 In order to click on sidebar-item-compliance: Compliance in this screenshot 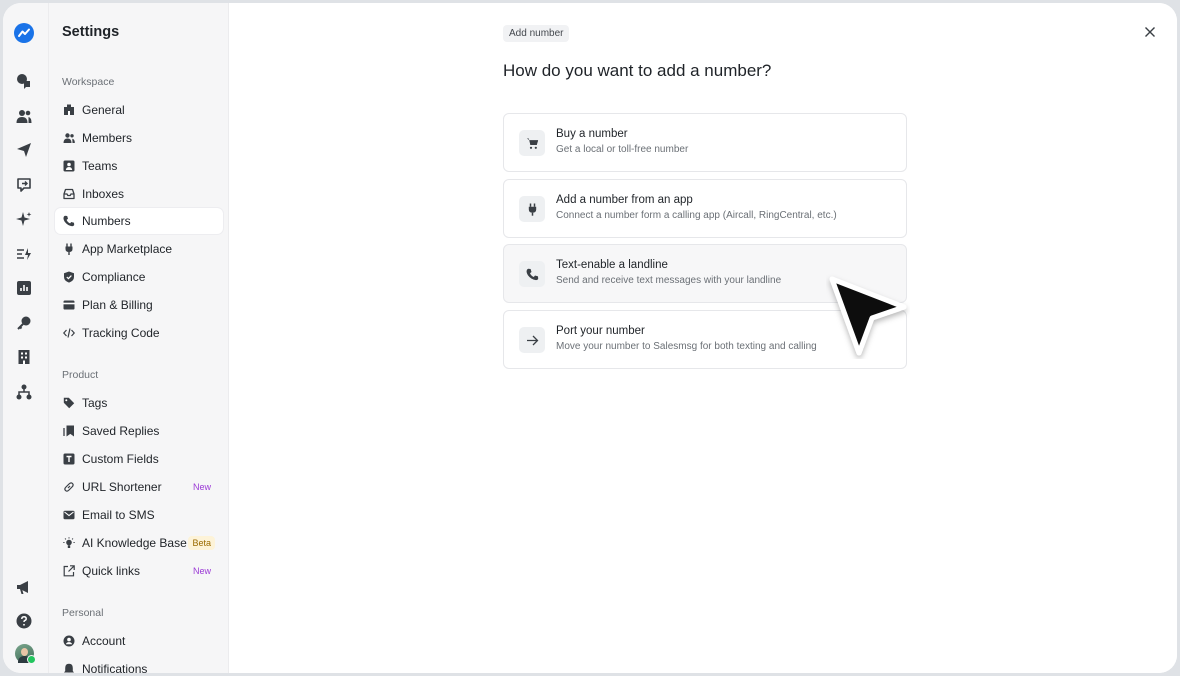, I will do `click(139, 277)`.